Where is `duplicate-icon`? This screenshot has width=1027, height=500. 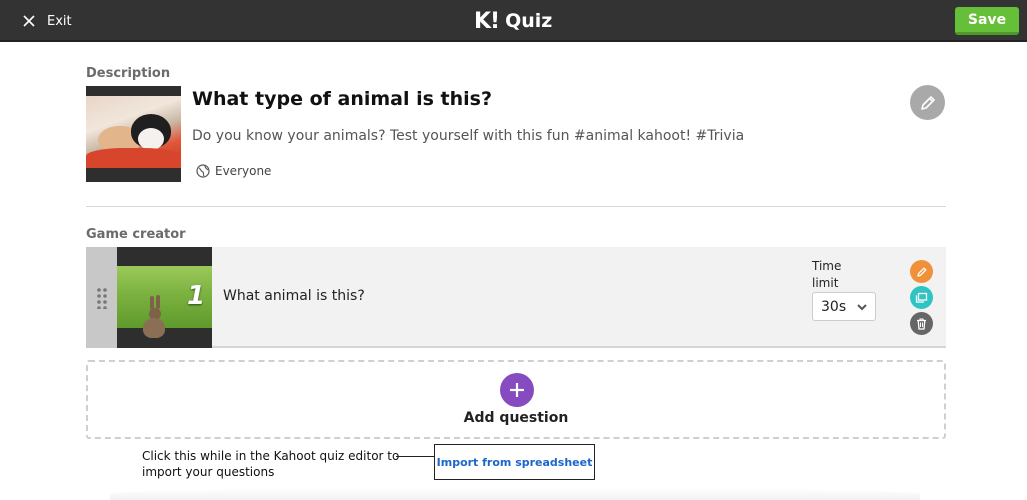
duplicate-icon is located at coordinates (921, 297).